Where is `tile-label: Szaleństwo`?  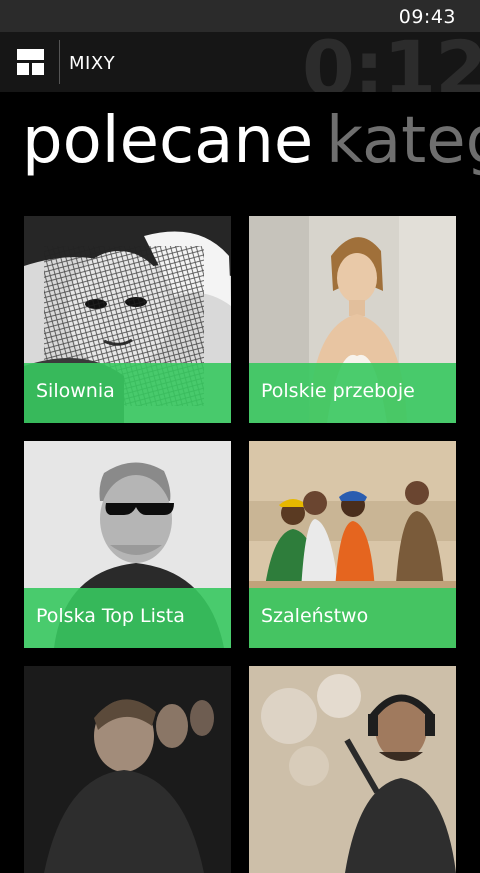 tile-label: Szaleństwo is located at coordinates (315, 616).